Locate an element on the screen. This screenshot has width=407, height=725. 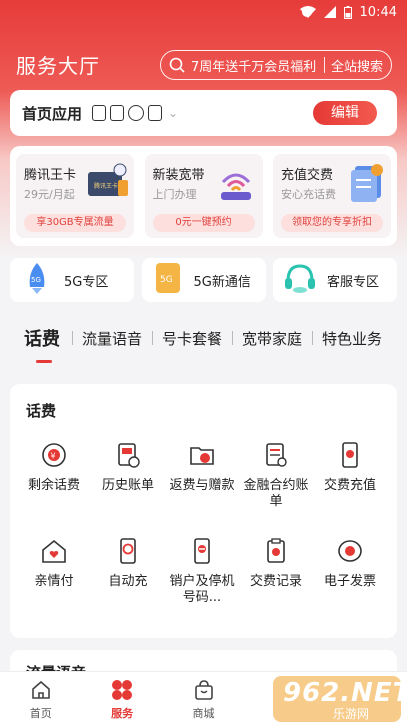
grid-item-rebate: 返费与赠款 is located at coordinates (202, 467).